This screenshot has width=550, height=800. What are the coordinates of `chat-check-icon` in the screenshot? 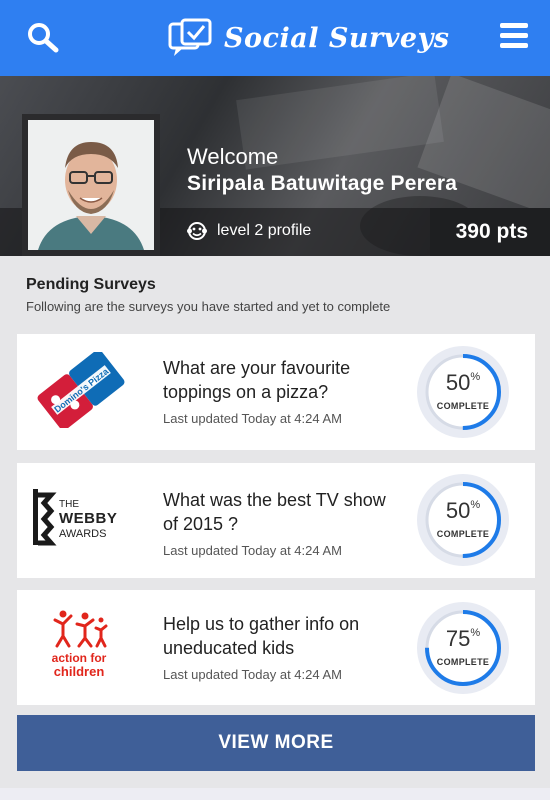 It's located at (190, 37).